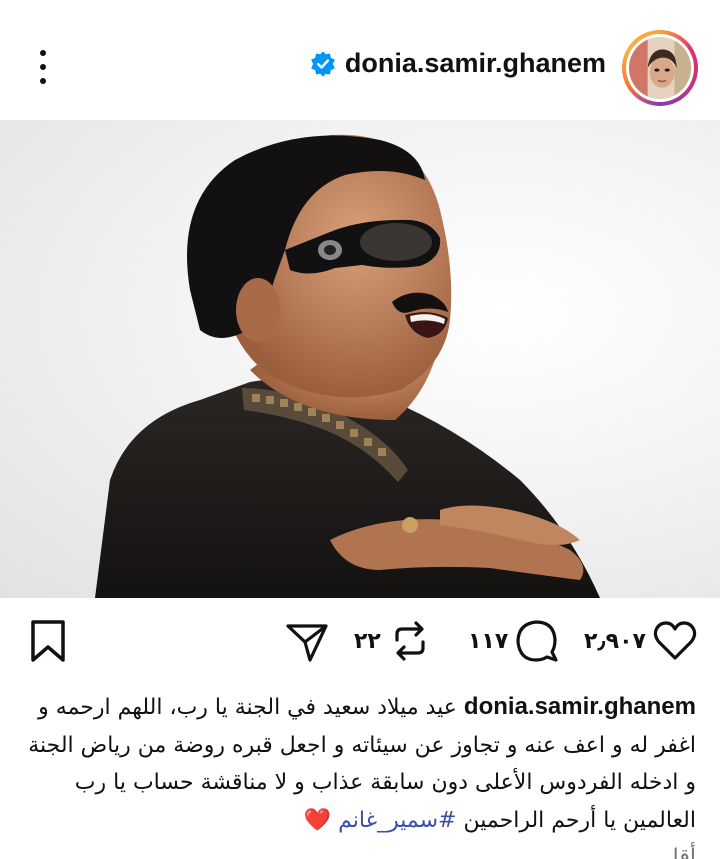 This screenshot has width=720, height=859. I want to click on repost-action: ٢٢, so click(393, 641).